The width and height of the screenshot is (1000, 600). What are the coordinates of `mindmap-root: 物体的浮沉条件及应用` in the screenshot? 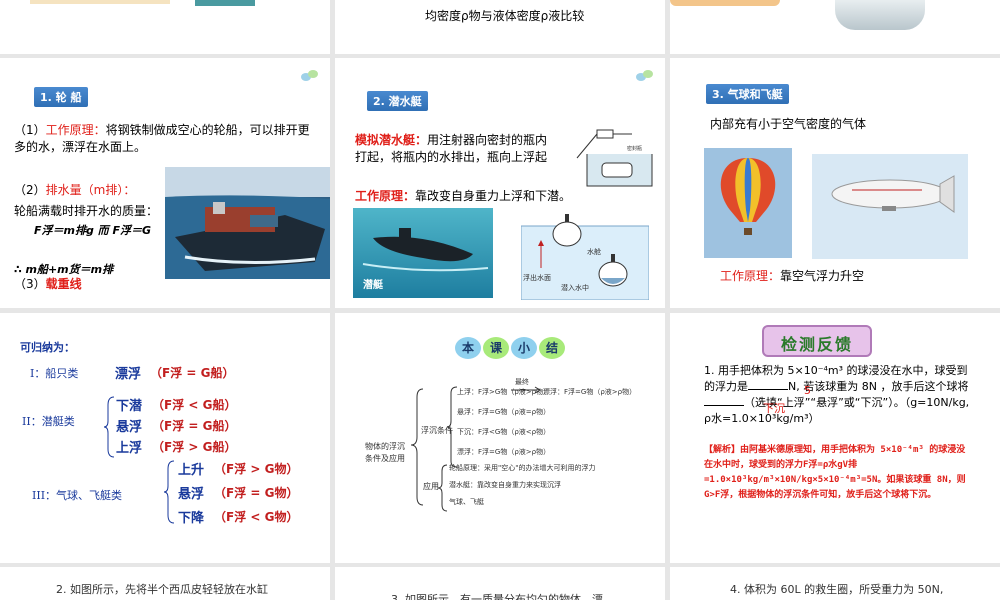 It's located at (385, 452).